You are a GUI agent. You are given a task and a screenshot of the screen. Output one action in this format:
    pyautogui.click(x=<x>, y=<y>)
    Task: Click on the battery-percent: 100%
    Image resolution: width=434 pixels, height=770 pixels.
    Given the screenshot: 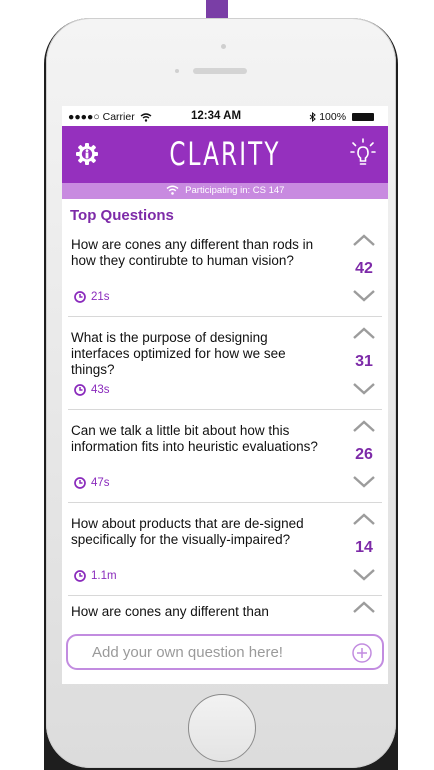 What is the action you would take?
    pyautogui.click(x=333, y=117)
    